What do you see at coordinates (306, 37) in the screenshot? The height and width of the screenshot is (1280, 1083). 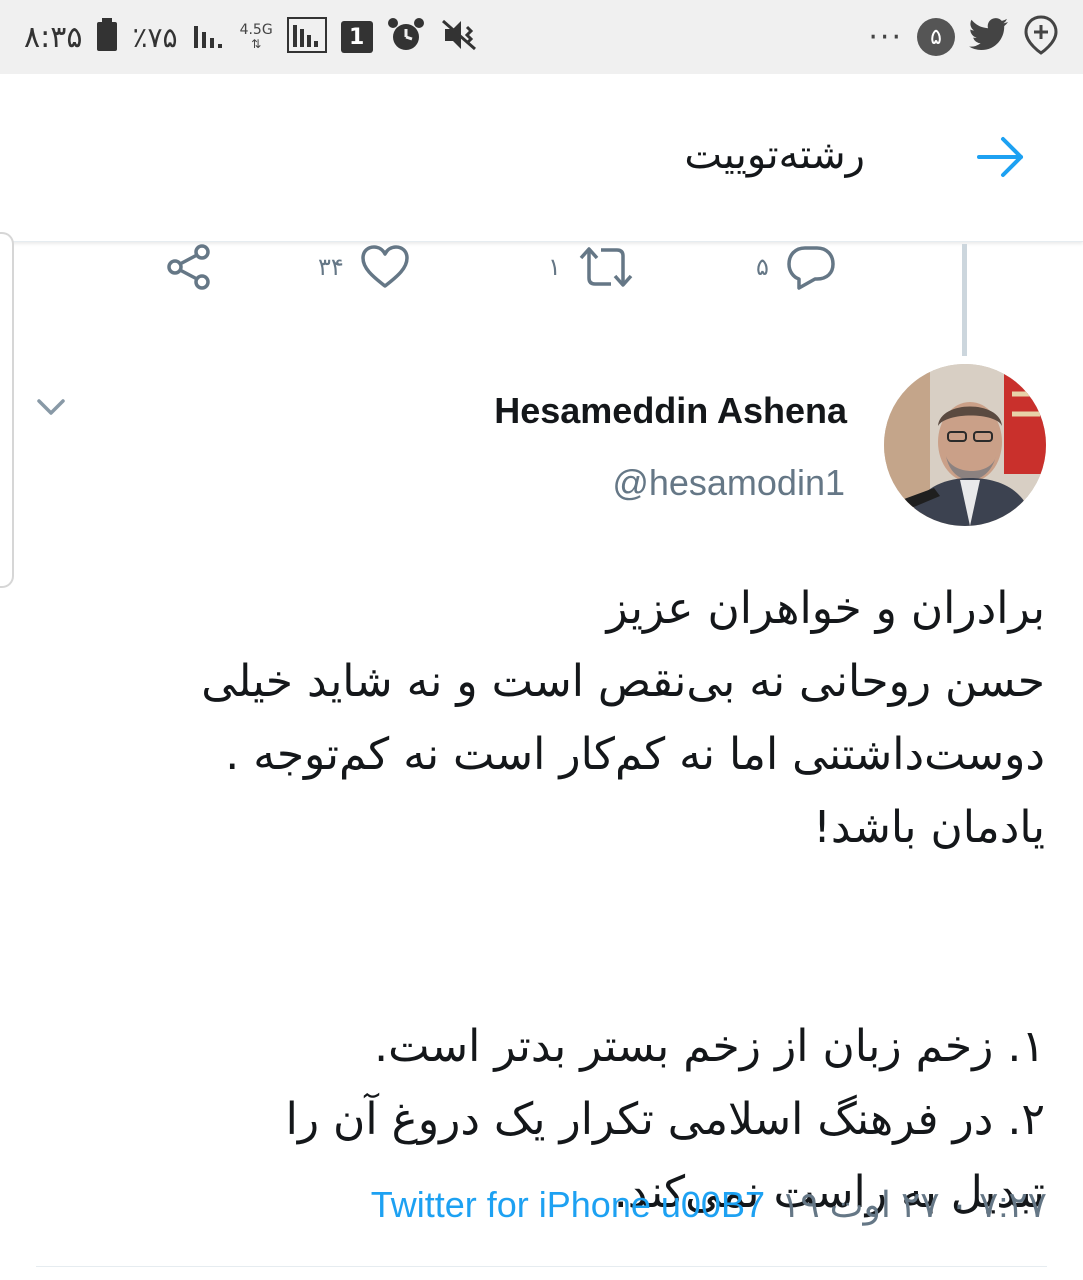 I see `signal-bars-icon` at bounding box center [306, 37].